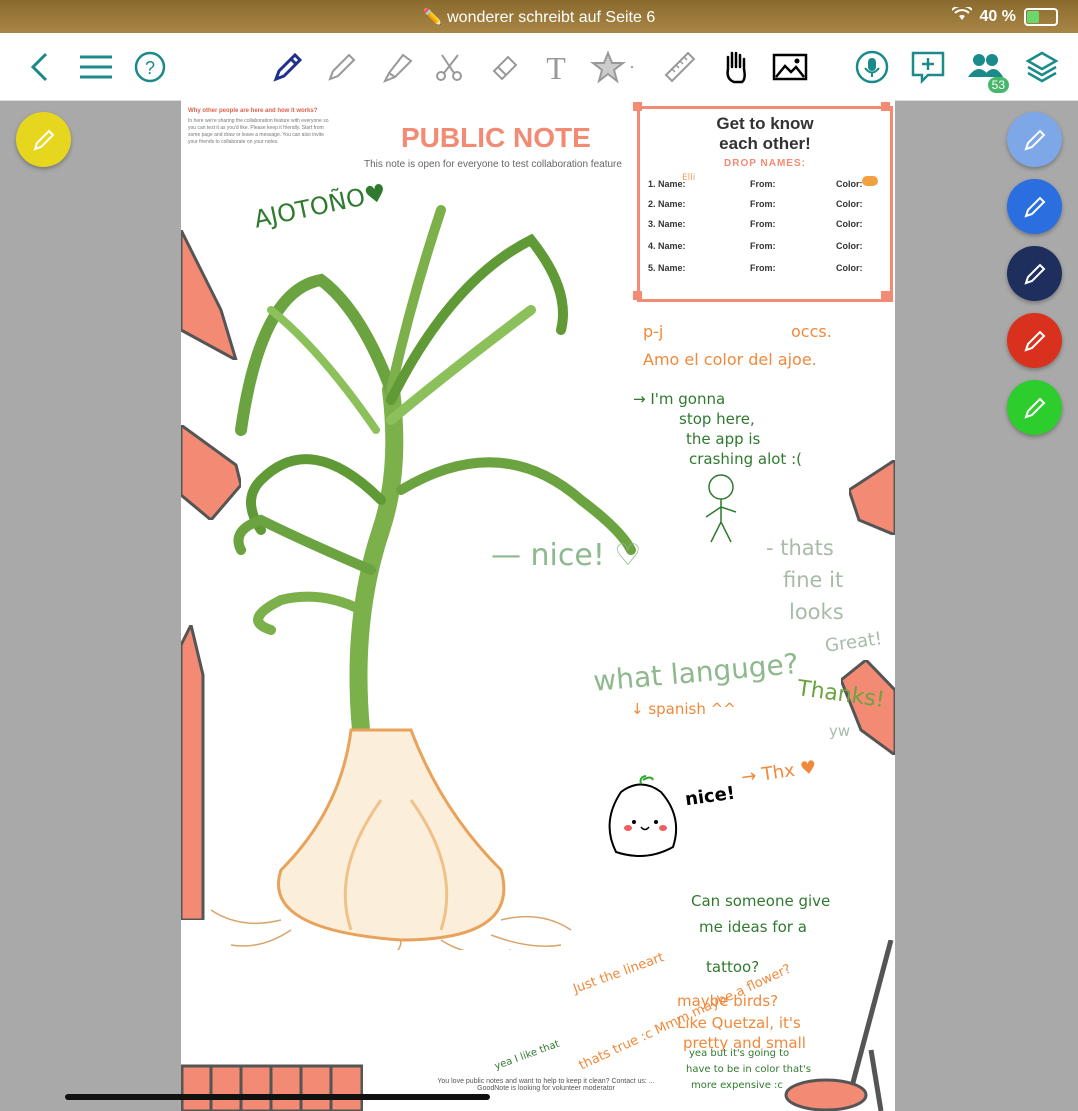 The width and height of the screenshot is (1078, 1111). Describe the element at coordinates (642, 816) in the screenshot. I see `onigiri-doodle` at that location.